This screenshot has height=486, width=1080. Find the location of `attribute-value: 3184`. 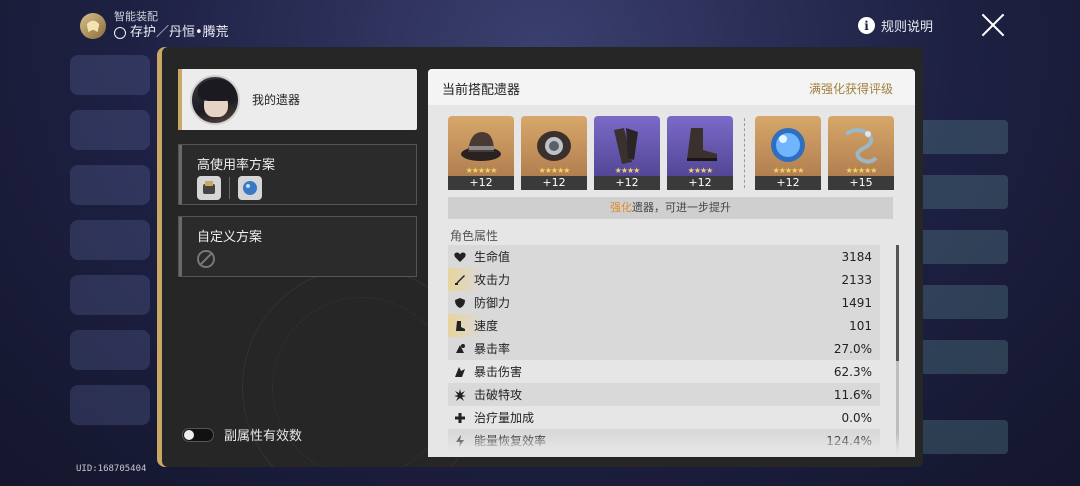

attribute-value: 3184 is located at coordinates (856, 256).